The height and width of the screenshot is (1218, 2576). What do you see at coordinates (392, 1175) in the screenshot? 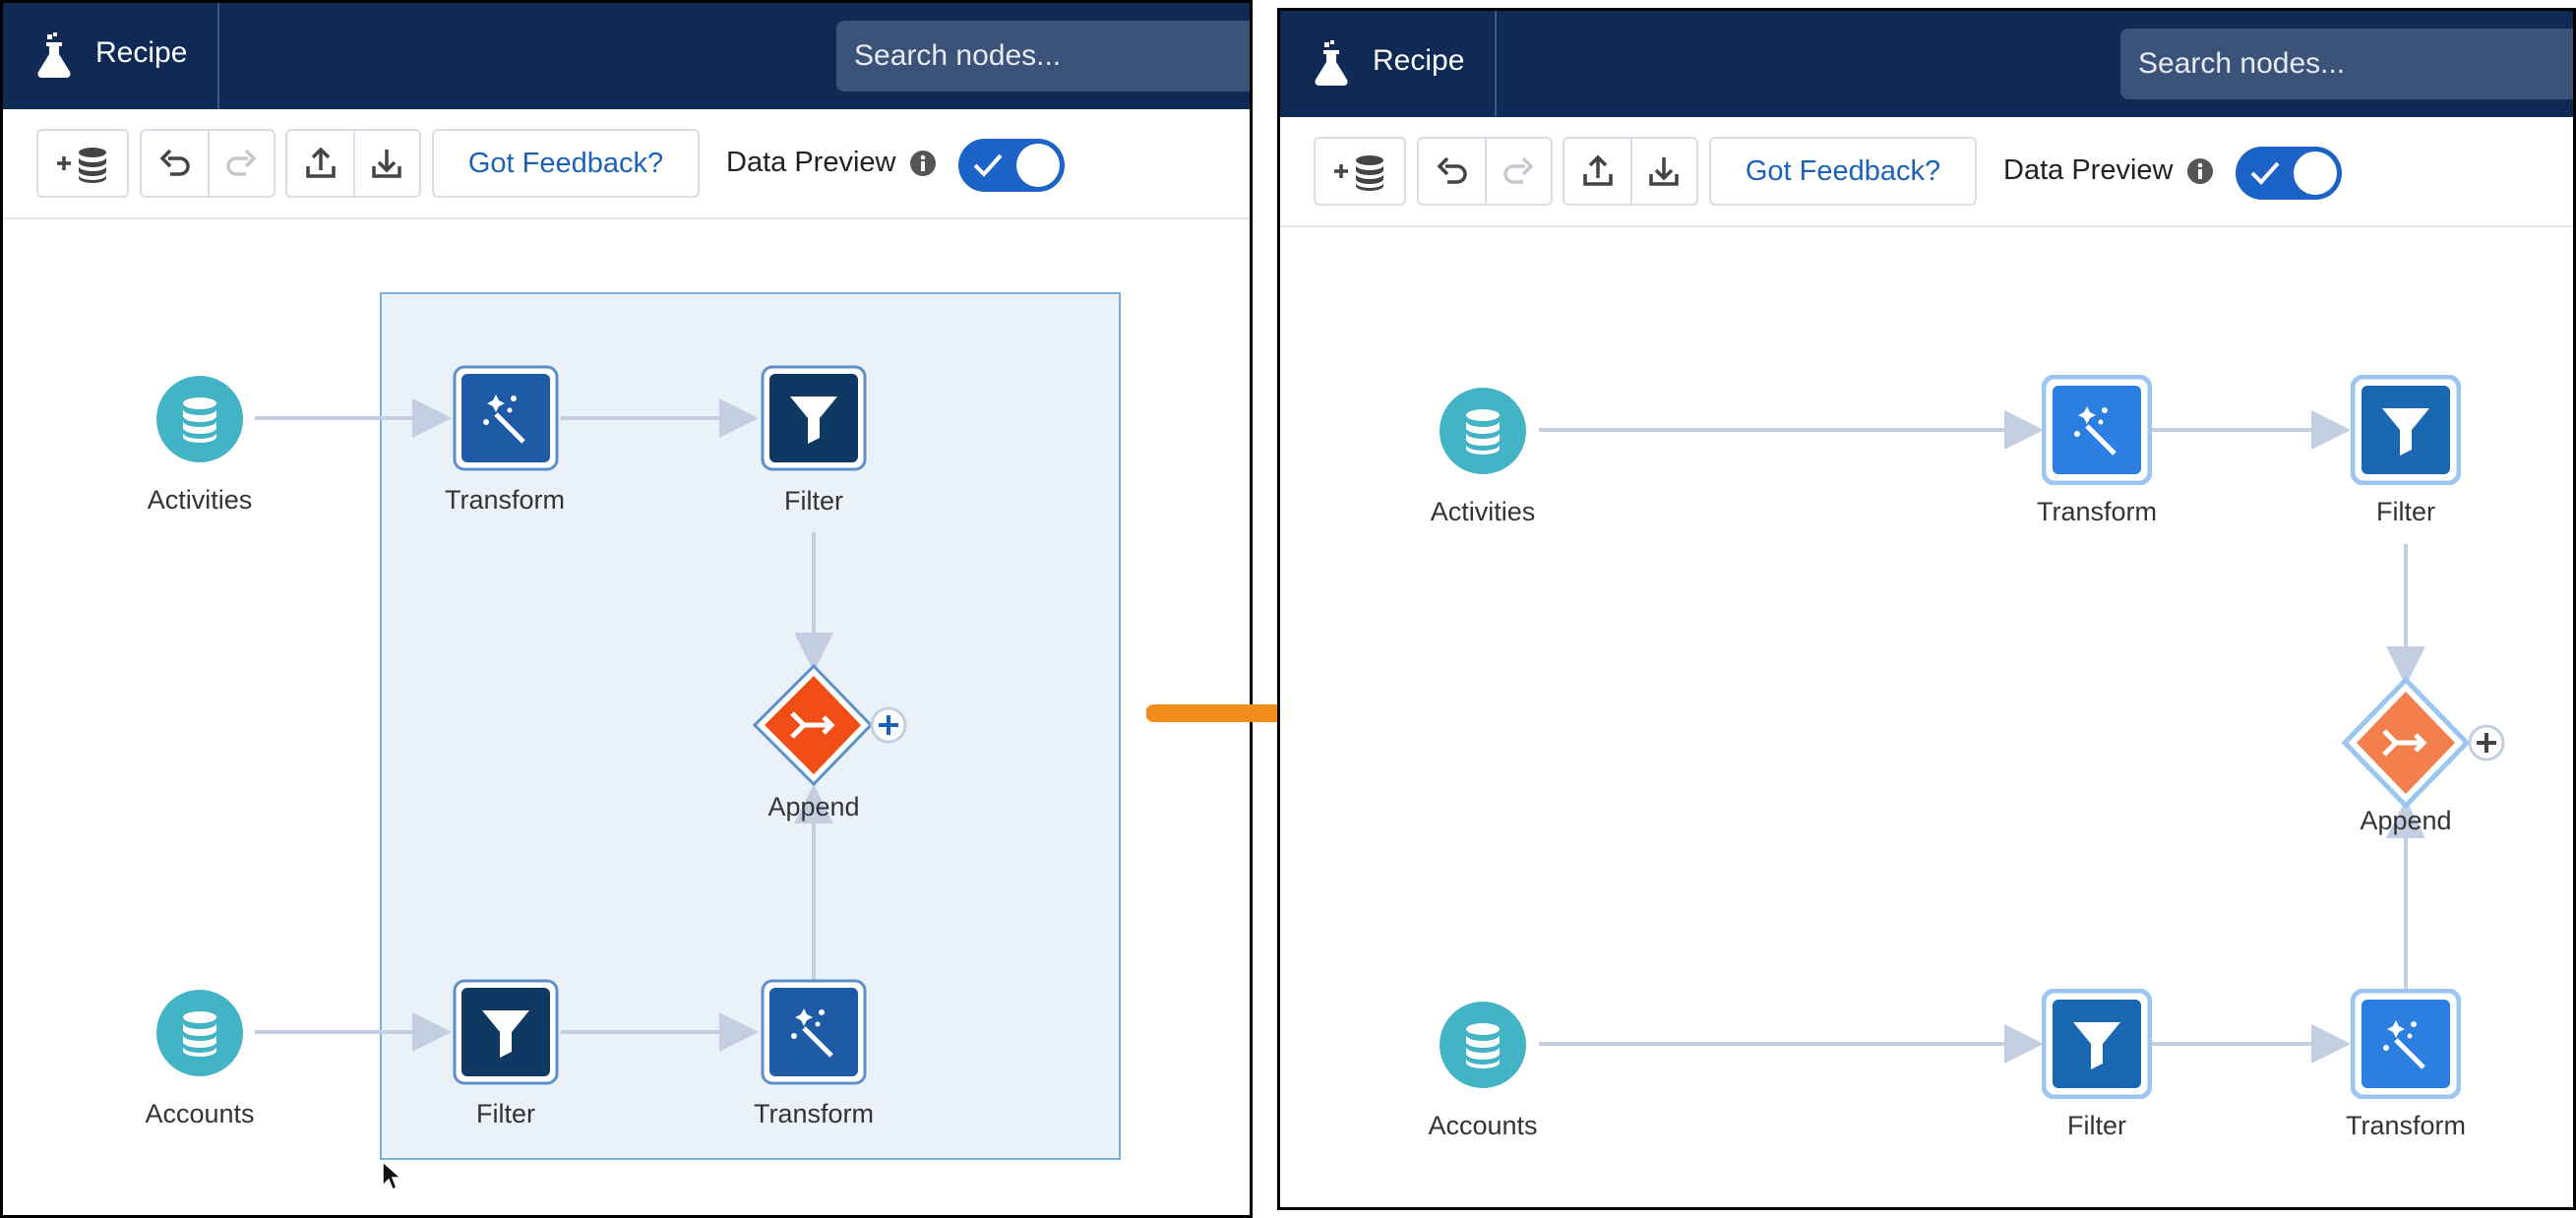
I see `mouse-cursor-icon` at bounding box center [392, 1175].